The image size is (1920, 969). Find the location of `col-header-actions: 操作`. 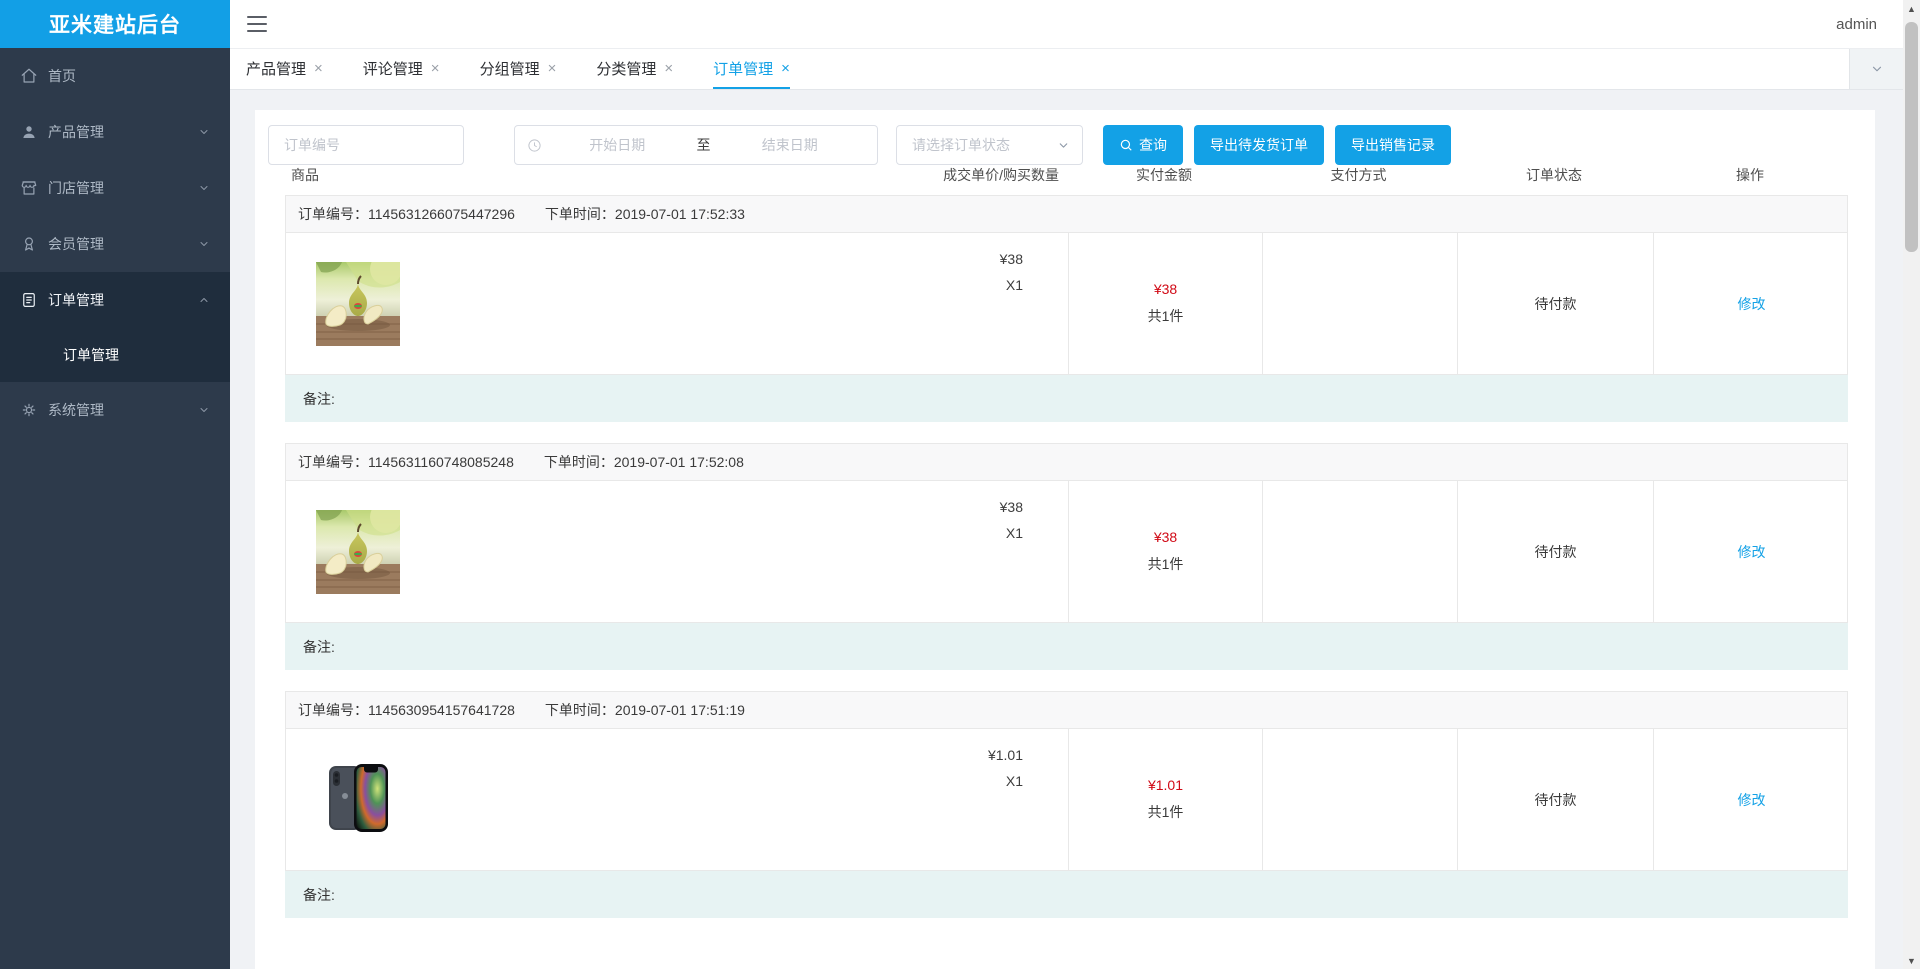

col-header-actions: 操作 is located at coordinates (1750, 174).